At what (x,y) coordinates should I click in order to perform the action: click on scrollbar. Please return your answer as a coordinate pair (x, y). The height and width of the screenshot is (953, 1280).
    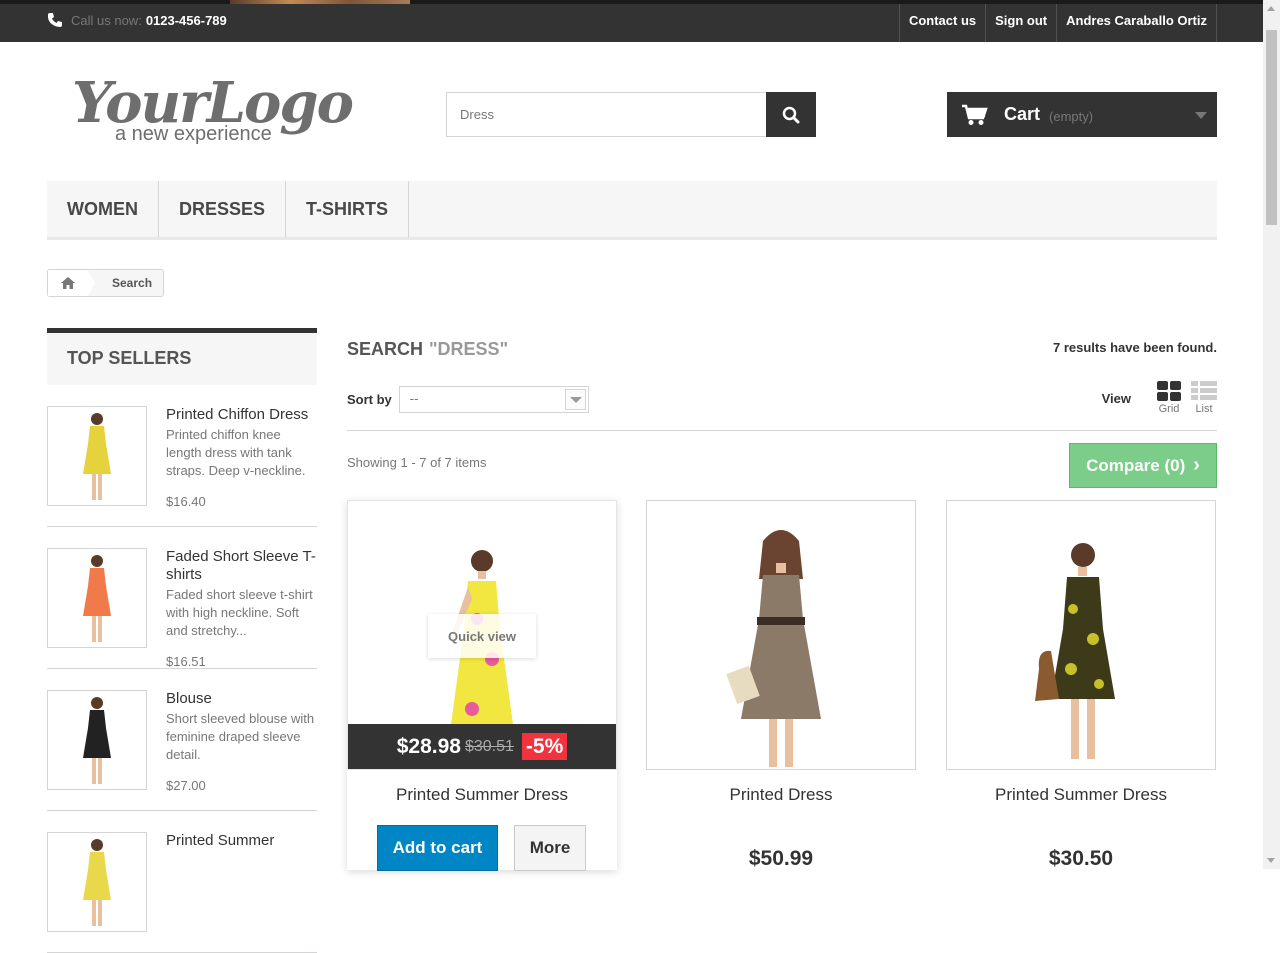
    Looking at the image, I should click on (1271, 434).